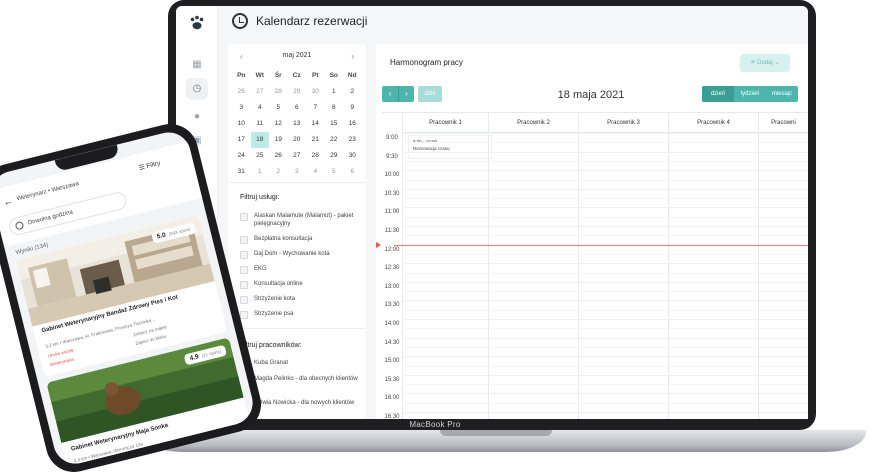 This screenshot has height=474, width=870. I want to click on calendar-day: 25, so click(260, 156).